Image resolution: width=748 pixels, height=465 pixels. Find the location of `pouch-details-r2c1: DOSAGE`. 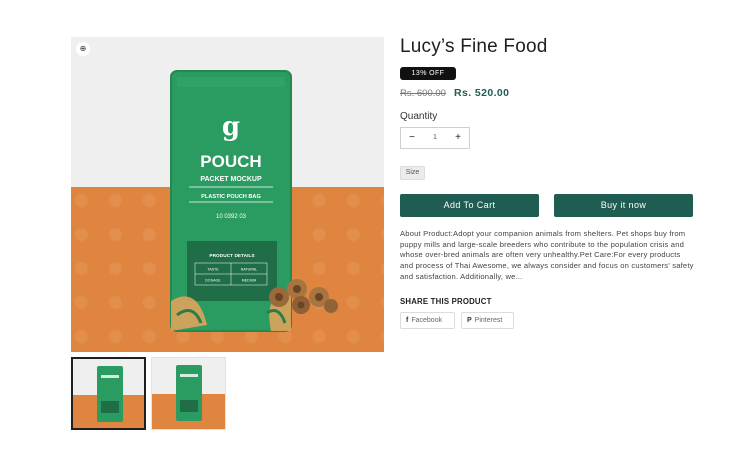

pouch-details-r2c1: DOSAGE is located at coordinates (213, 281).